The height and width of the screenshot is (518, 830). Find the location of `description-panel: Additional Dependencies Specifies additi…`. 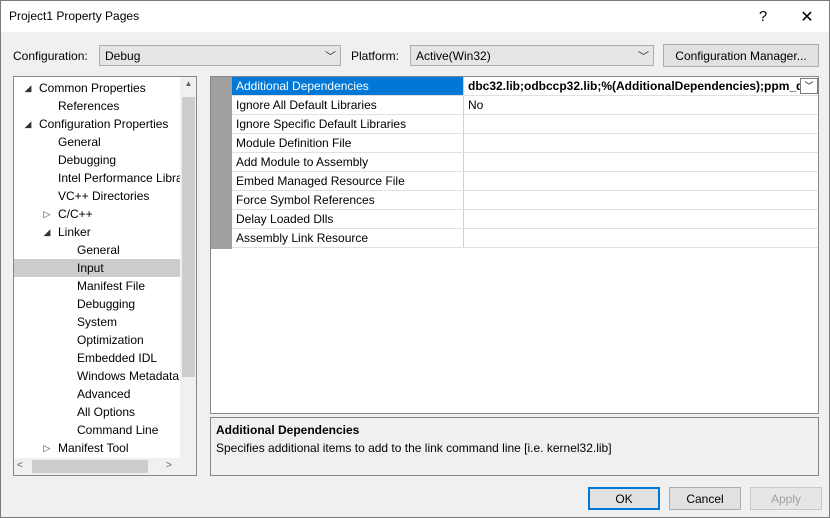

description-panel: Additional Dependencies Specifies additi… is located at coordinates (514, 446).